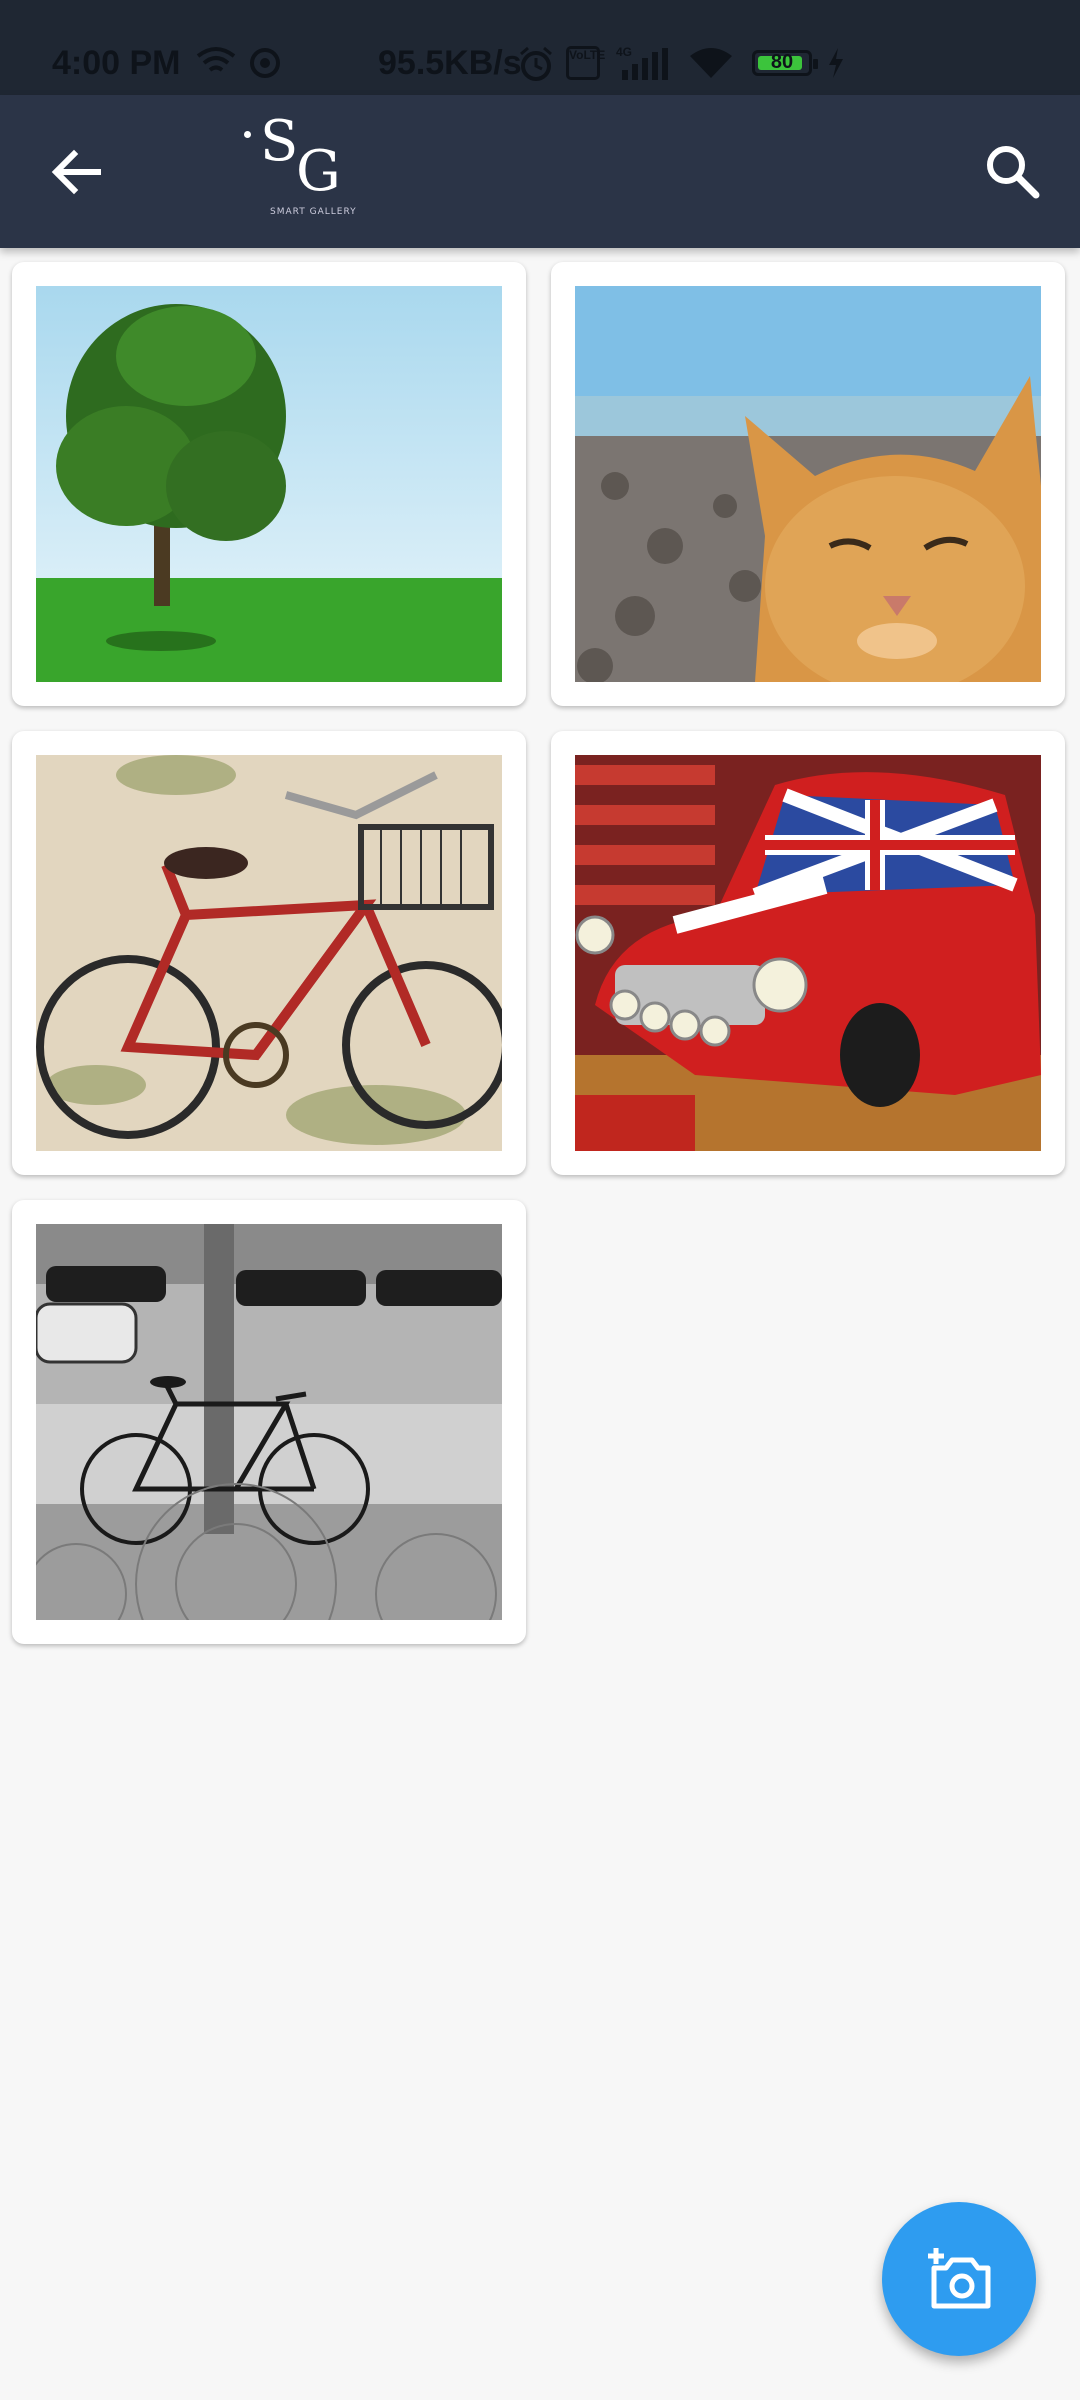 This screenshot has height=2400, width=1080. I want to click on search-icon, so click(1013, 172).